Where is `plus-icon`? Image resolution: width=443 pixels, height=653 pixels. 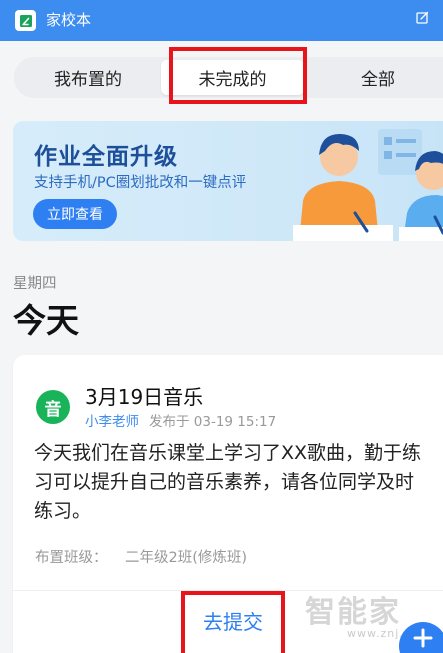
plus-icon is located at coordinates (423, 640).